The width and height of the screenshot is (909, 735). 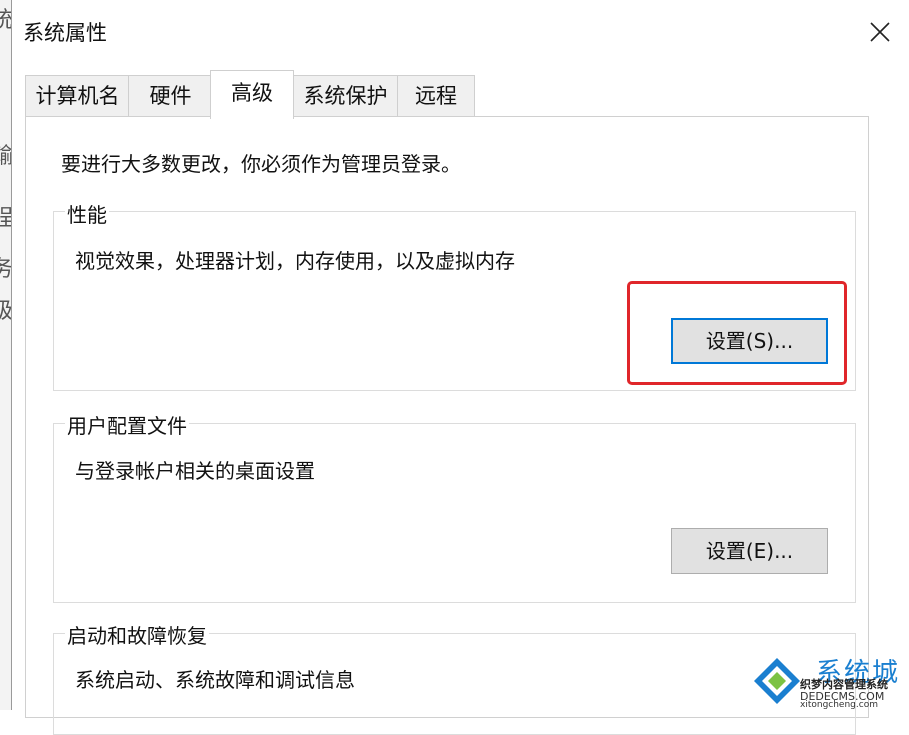 I want to click on user-profiles-group-title: 用户配置文件, so click(x=127, y=424).